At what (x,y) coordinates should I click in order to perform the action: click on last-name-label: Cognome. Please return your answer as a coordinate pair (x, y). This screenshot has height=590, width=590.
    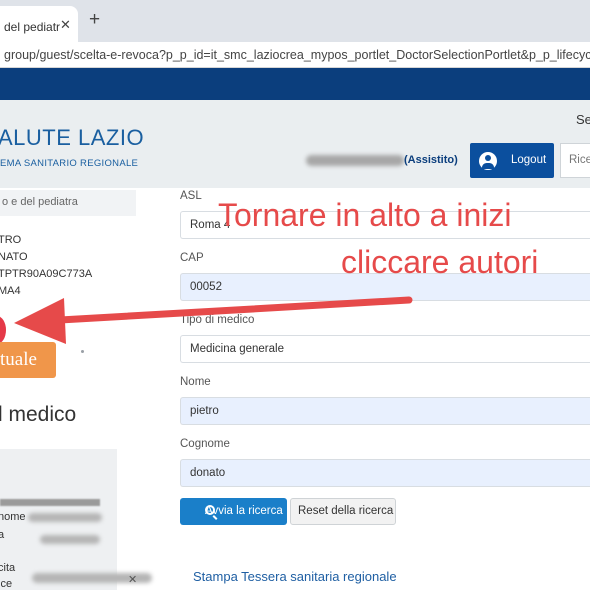
    Looking at the image, I should click on (205, 444).